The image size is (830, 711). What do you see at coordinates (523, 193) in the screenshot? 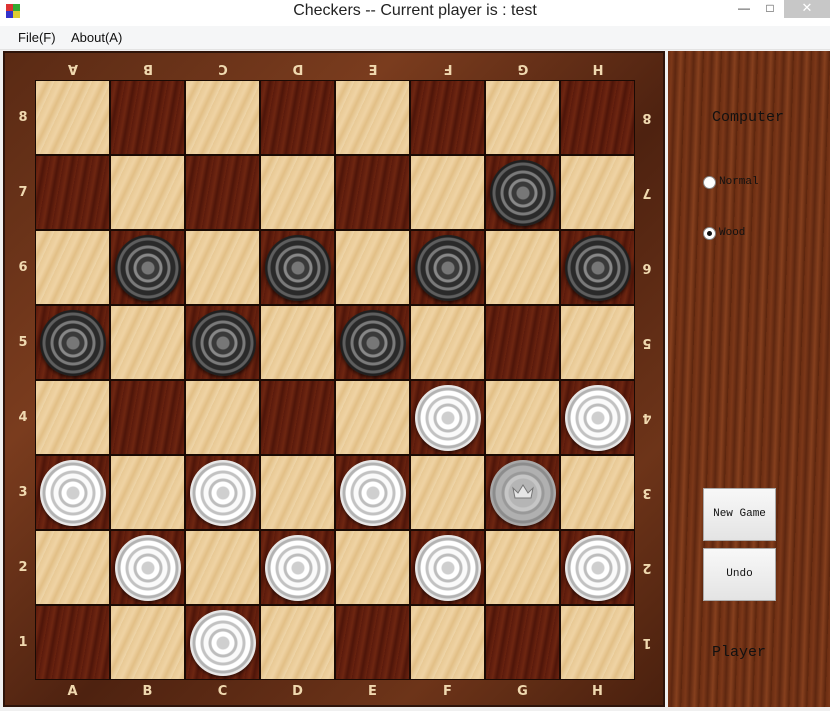
I see `piece-black-g7` at bounding box center [523, 193].